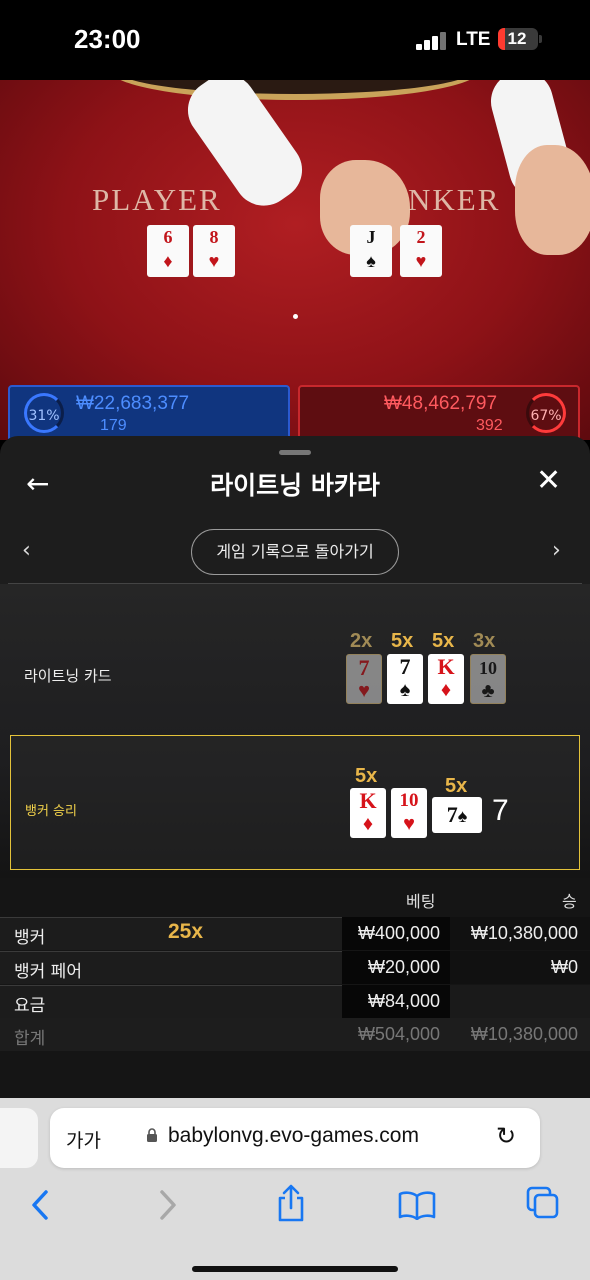  What do you see at coordinates (446, 679) in the screenshot?
I see `lightning-card: K ♦` at bounding box center [446, 679].